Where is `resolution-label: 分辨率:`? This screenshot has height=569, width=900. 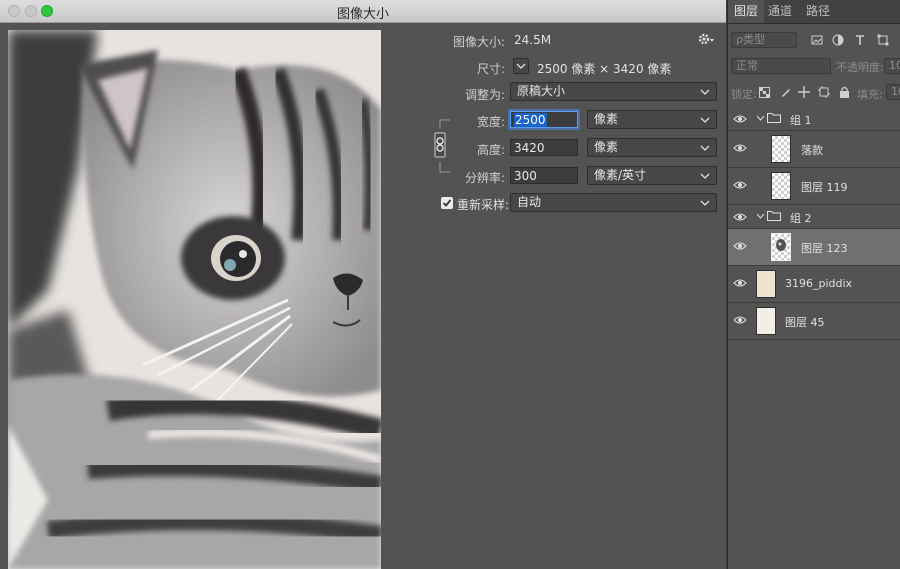
resolution-label: 分辨率: is located at coordinates (484, 178).